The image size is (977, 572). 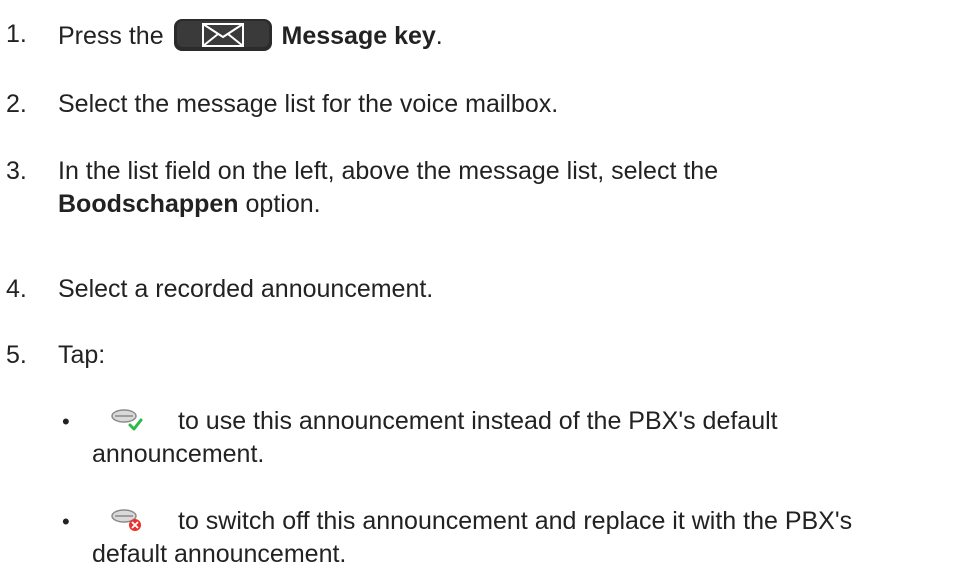 What do you see at coordinates (148, 204) in the screenshot?
I see `boodschappen-option-label: Boodschappen` at bounding box center [148, 204].